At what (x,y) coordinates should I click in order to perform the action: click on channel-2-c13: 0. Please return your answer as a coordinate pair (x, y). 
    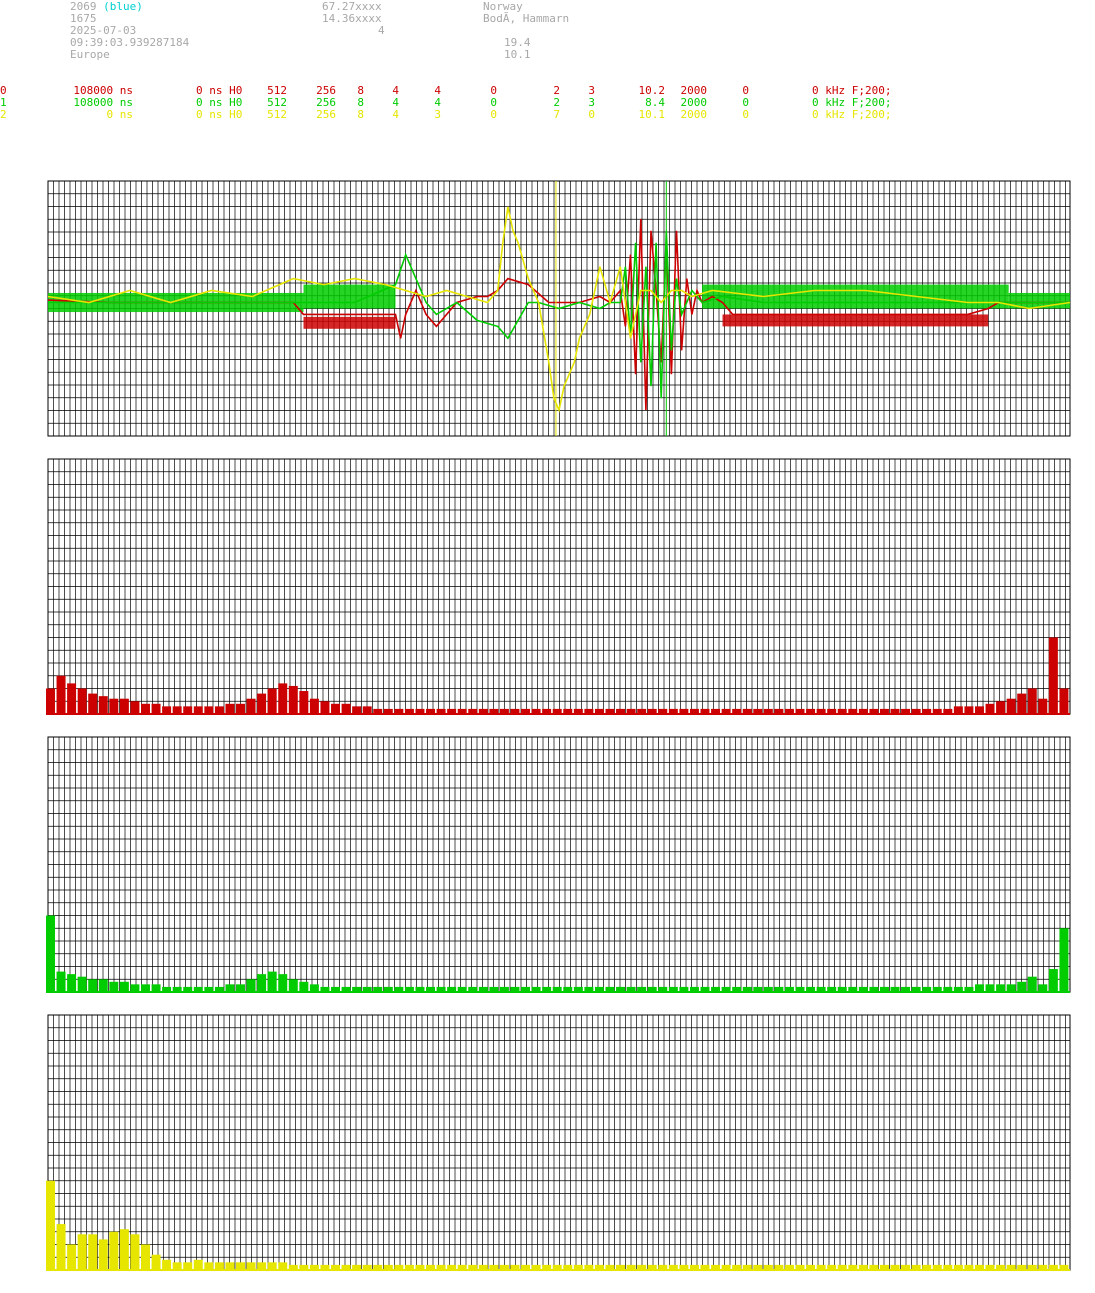
    Looking at the image, I should click on (745, 114).